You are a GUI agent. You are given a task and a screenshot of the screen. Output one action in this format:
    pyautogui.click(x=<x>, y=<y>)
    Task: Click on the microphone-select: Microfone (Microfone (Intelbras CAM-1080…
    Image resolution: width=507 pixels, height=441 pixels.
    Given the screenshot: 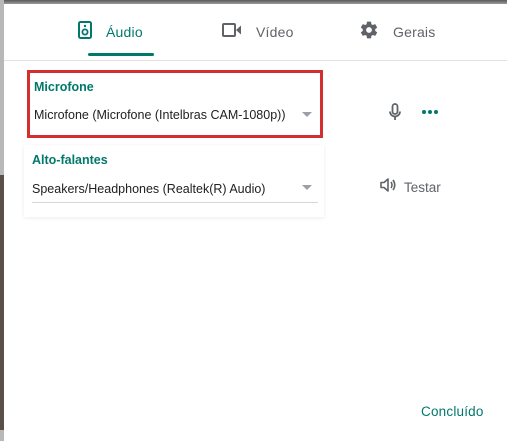 What is the action you would take?
    pyautogui.click(x=176, y=115)
    